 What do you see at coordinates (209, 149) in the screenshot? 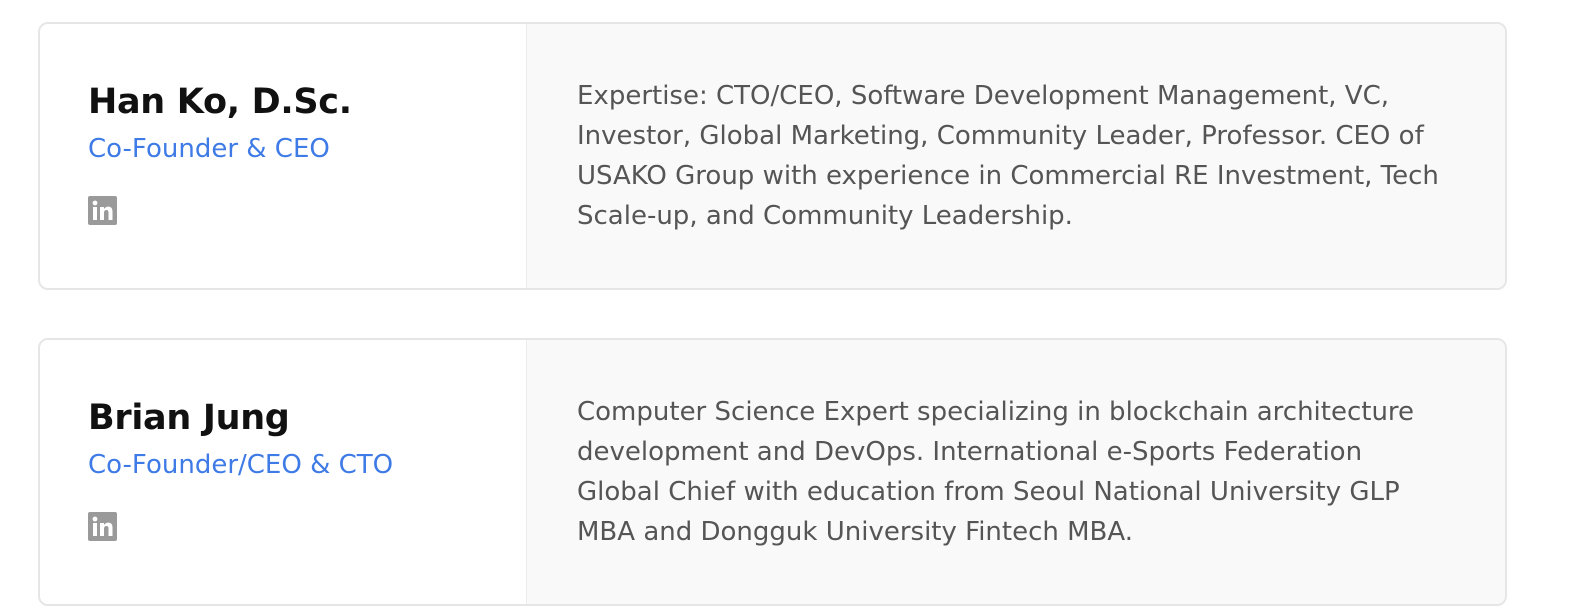
I see `member-role: Co-Founder & CEO` at bounding box center [209, 149].